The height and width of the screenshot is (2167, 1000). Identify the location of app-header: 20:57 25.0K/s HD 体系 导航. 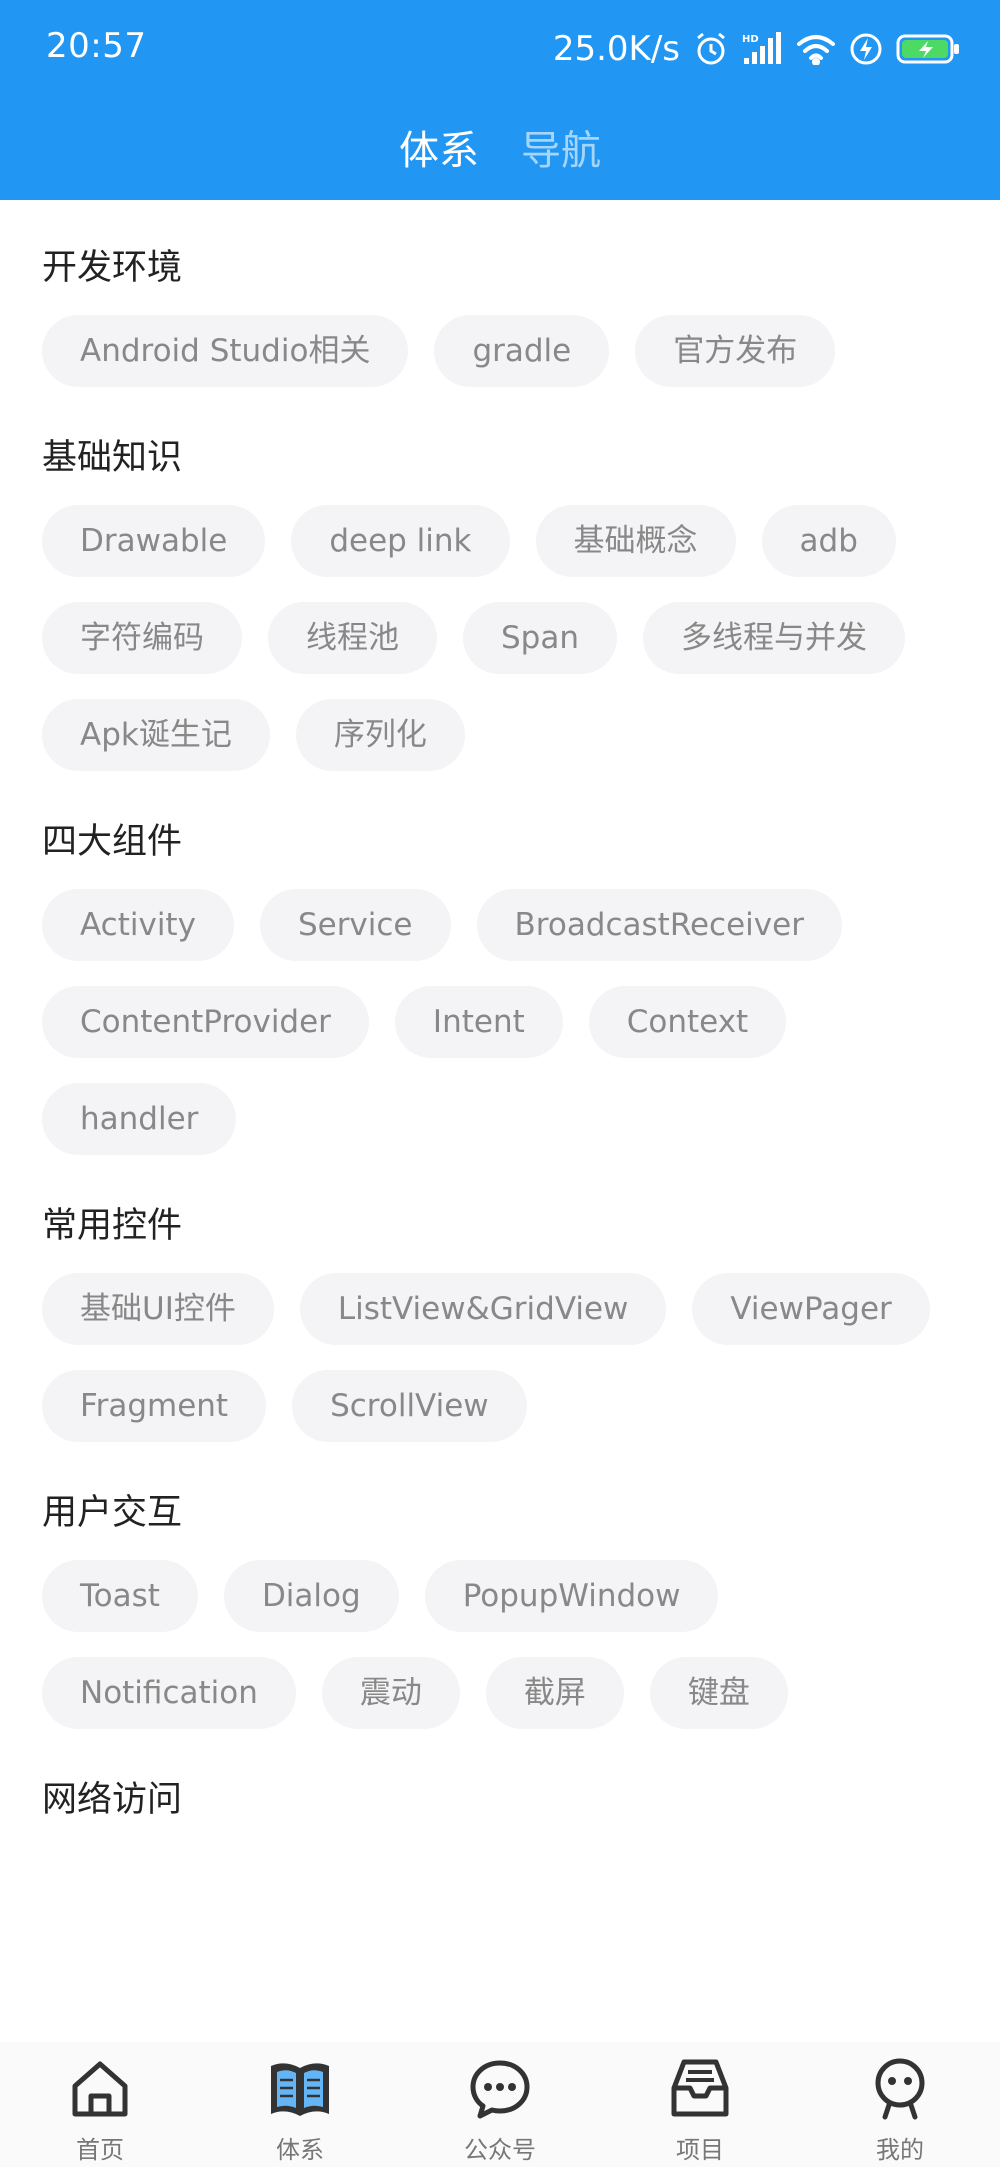
(500, 100).